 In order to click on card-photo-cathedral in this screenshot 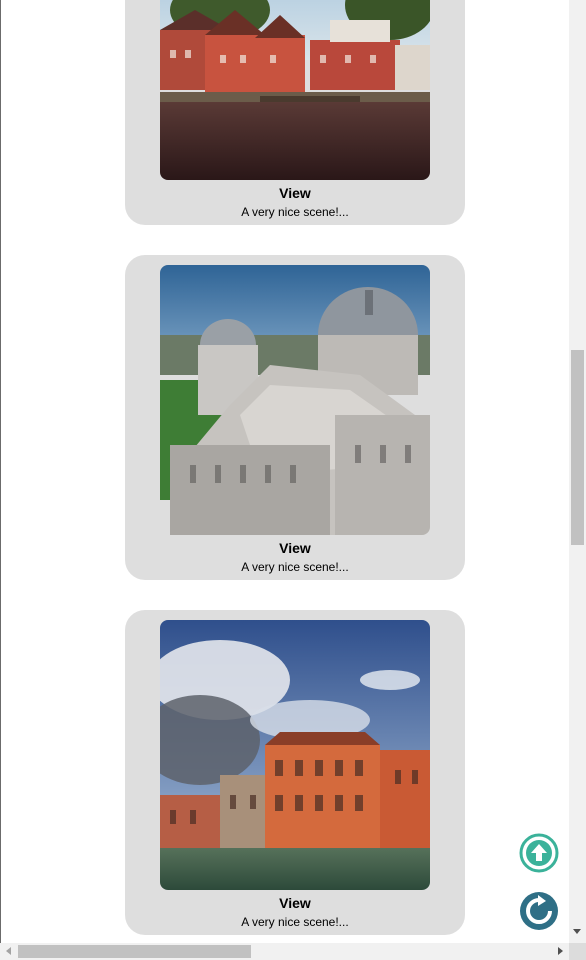, I will do `click(295, 400)`.